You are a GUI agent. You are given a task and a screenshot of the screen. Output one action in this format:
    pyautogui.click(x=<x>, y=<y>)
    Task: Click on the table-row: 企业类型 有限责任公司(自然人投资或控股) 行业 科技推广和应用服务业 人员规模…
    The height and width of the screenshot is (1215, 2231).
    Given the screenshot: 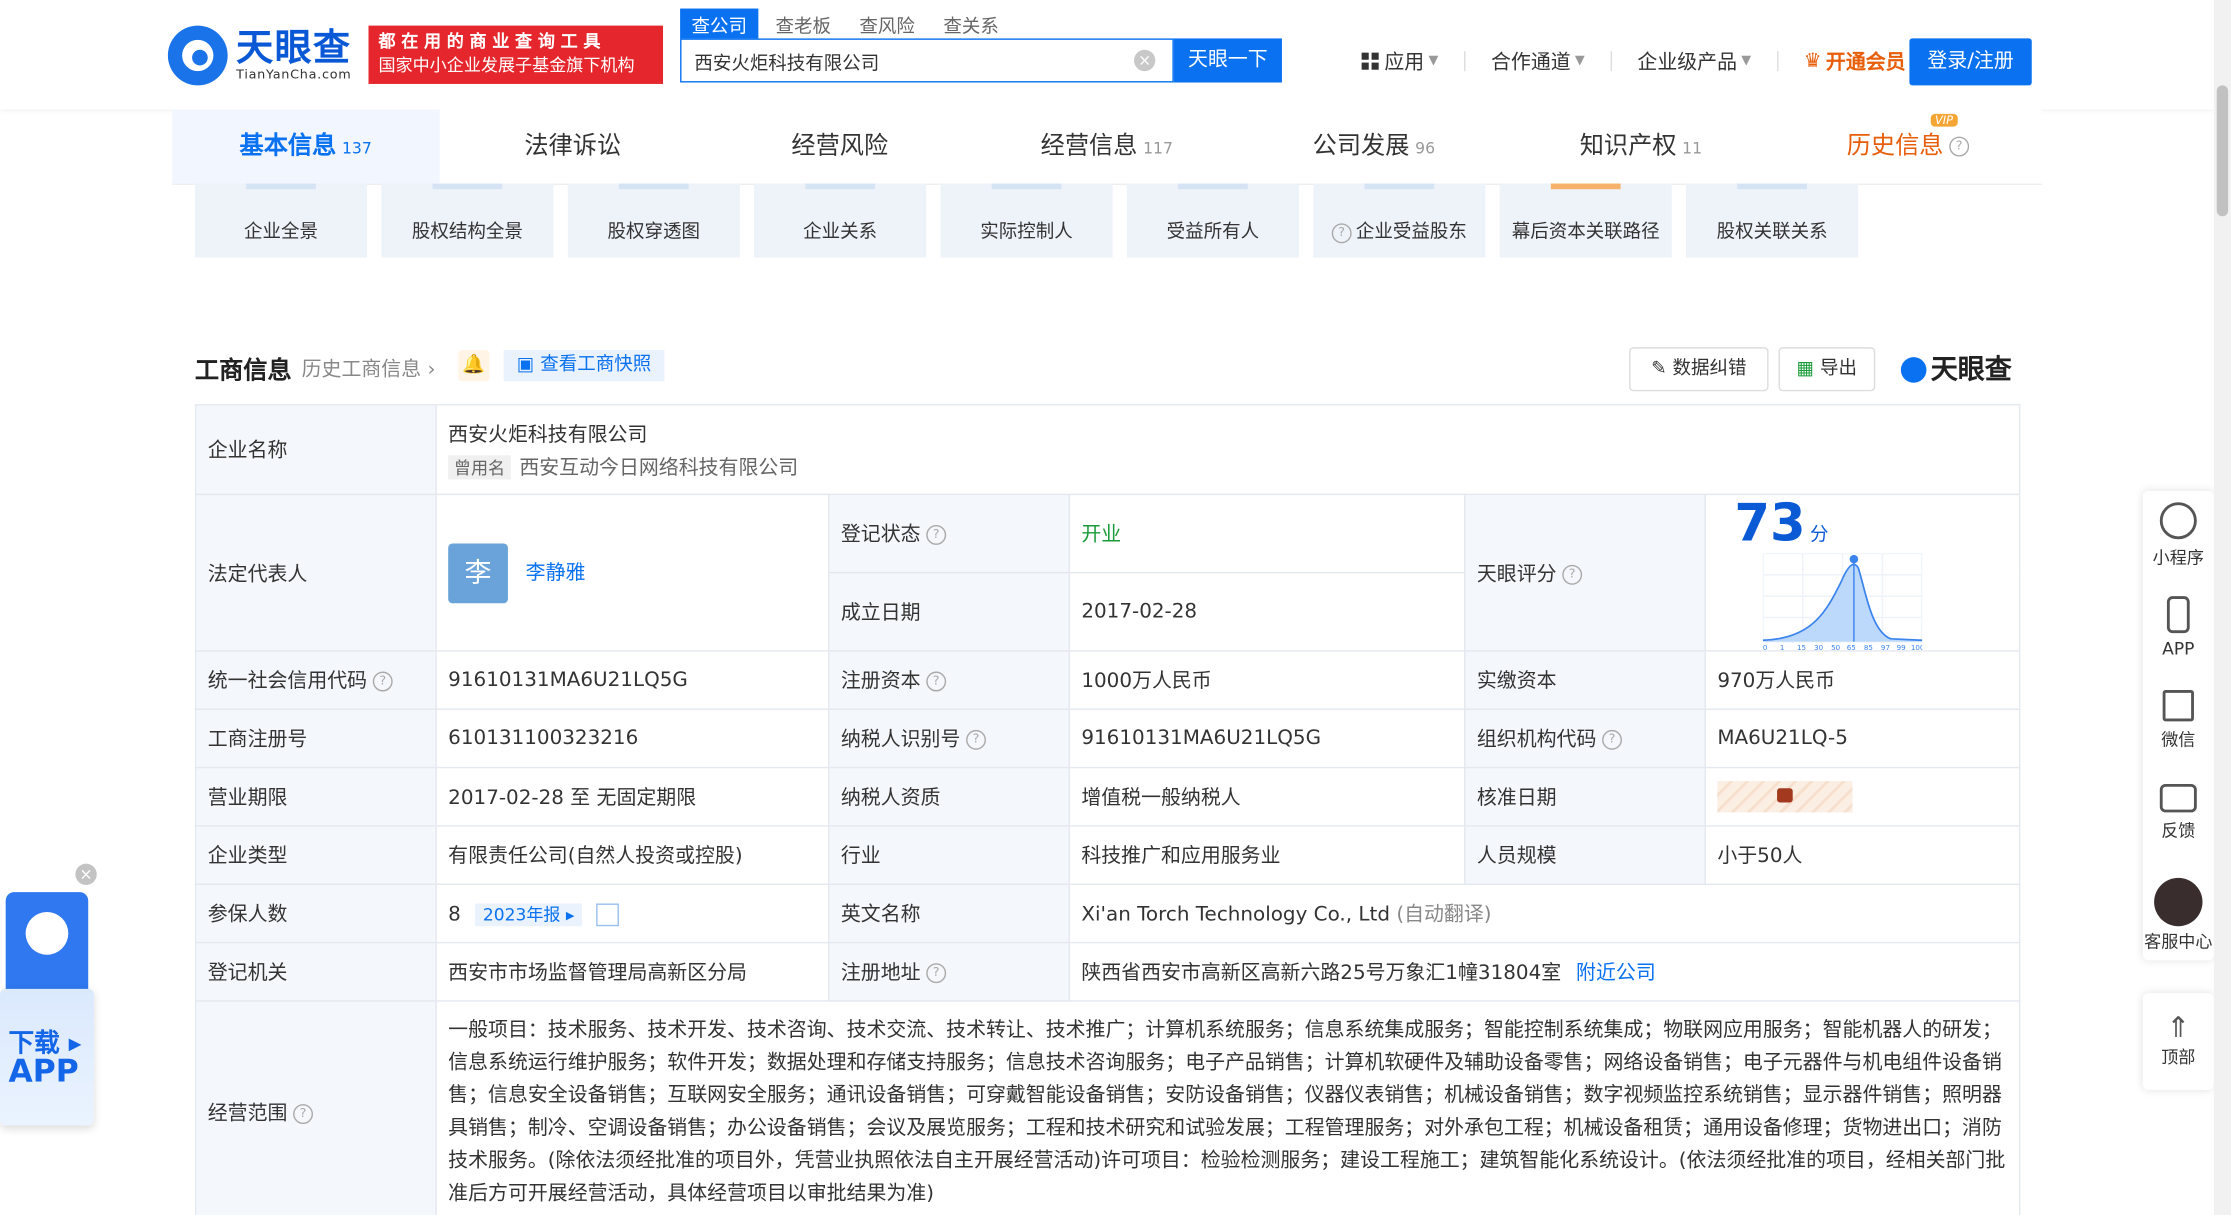 What is the action you would take?
    pyautogui.click(x=1107, y=855)
    